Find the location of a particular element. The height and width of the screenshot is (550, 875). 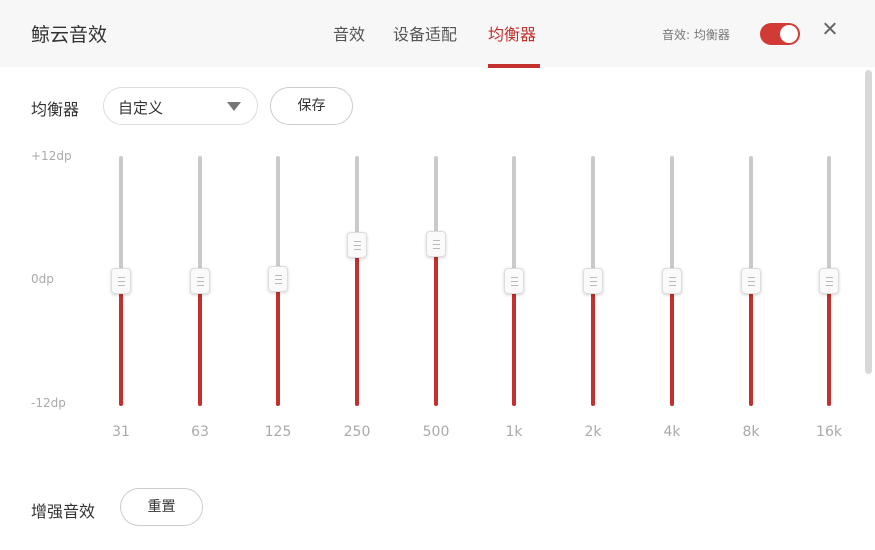

band-frequency-label: 16k is located at coordinates (829, 432).